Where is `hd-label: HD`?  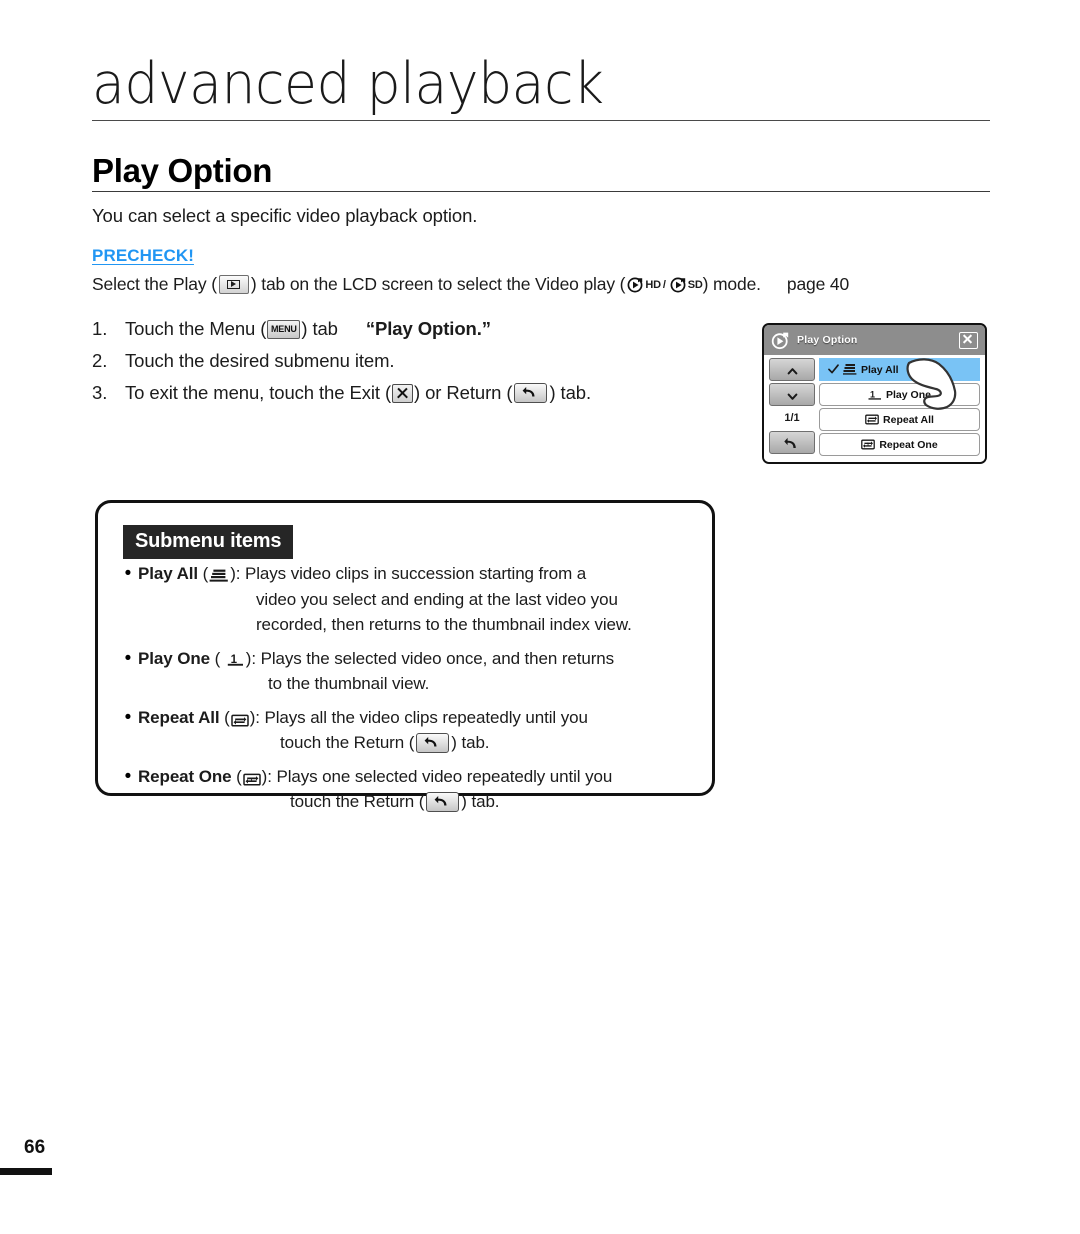
hd-label: HD is located at coordinates (653, 284).